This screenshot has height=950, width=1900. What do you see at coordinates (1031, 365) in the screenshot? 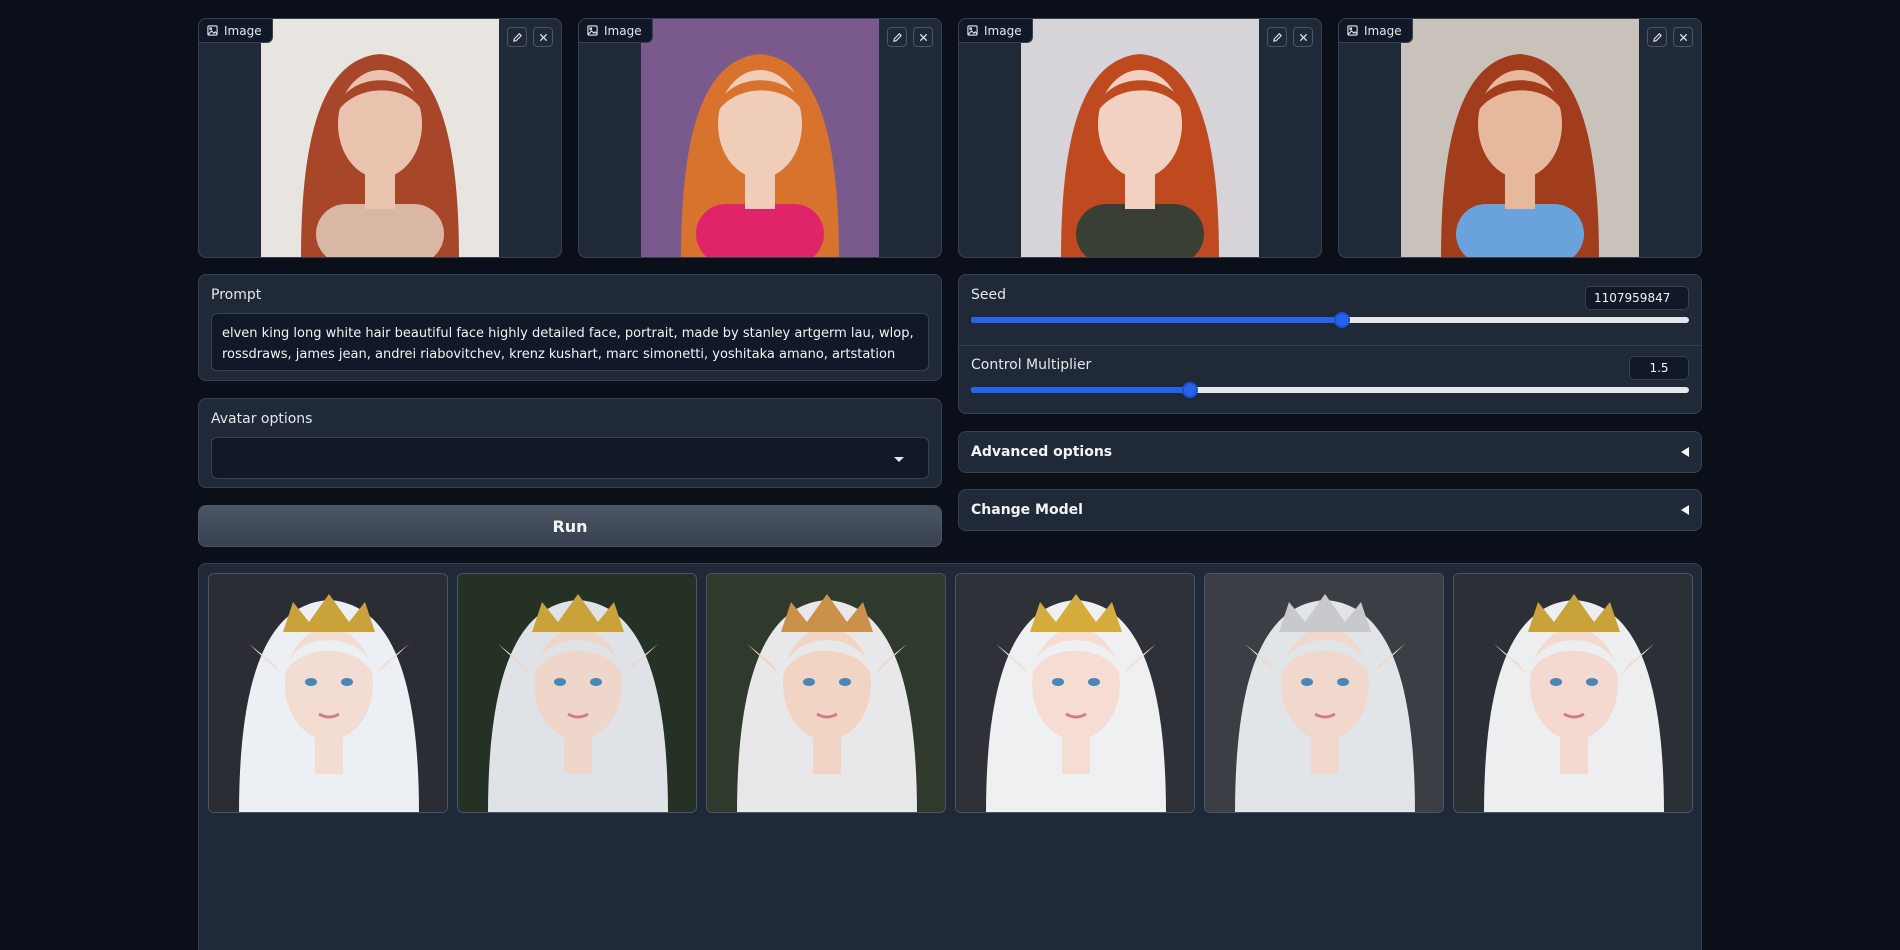
I see `control-multiplier-label: Control Multiplier` at bounding box center [1031, 365].